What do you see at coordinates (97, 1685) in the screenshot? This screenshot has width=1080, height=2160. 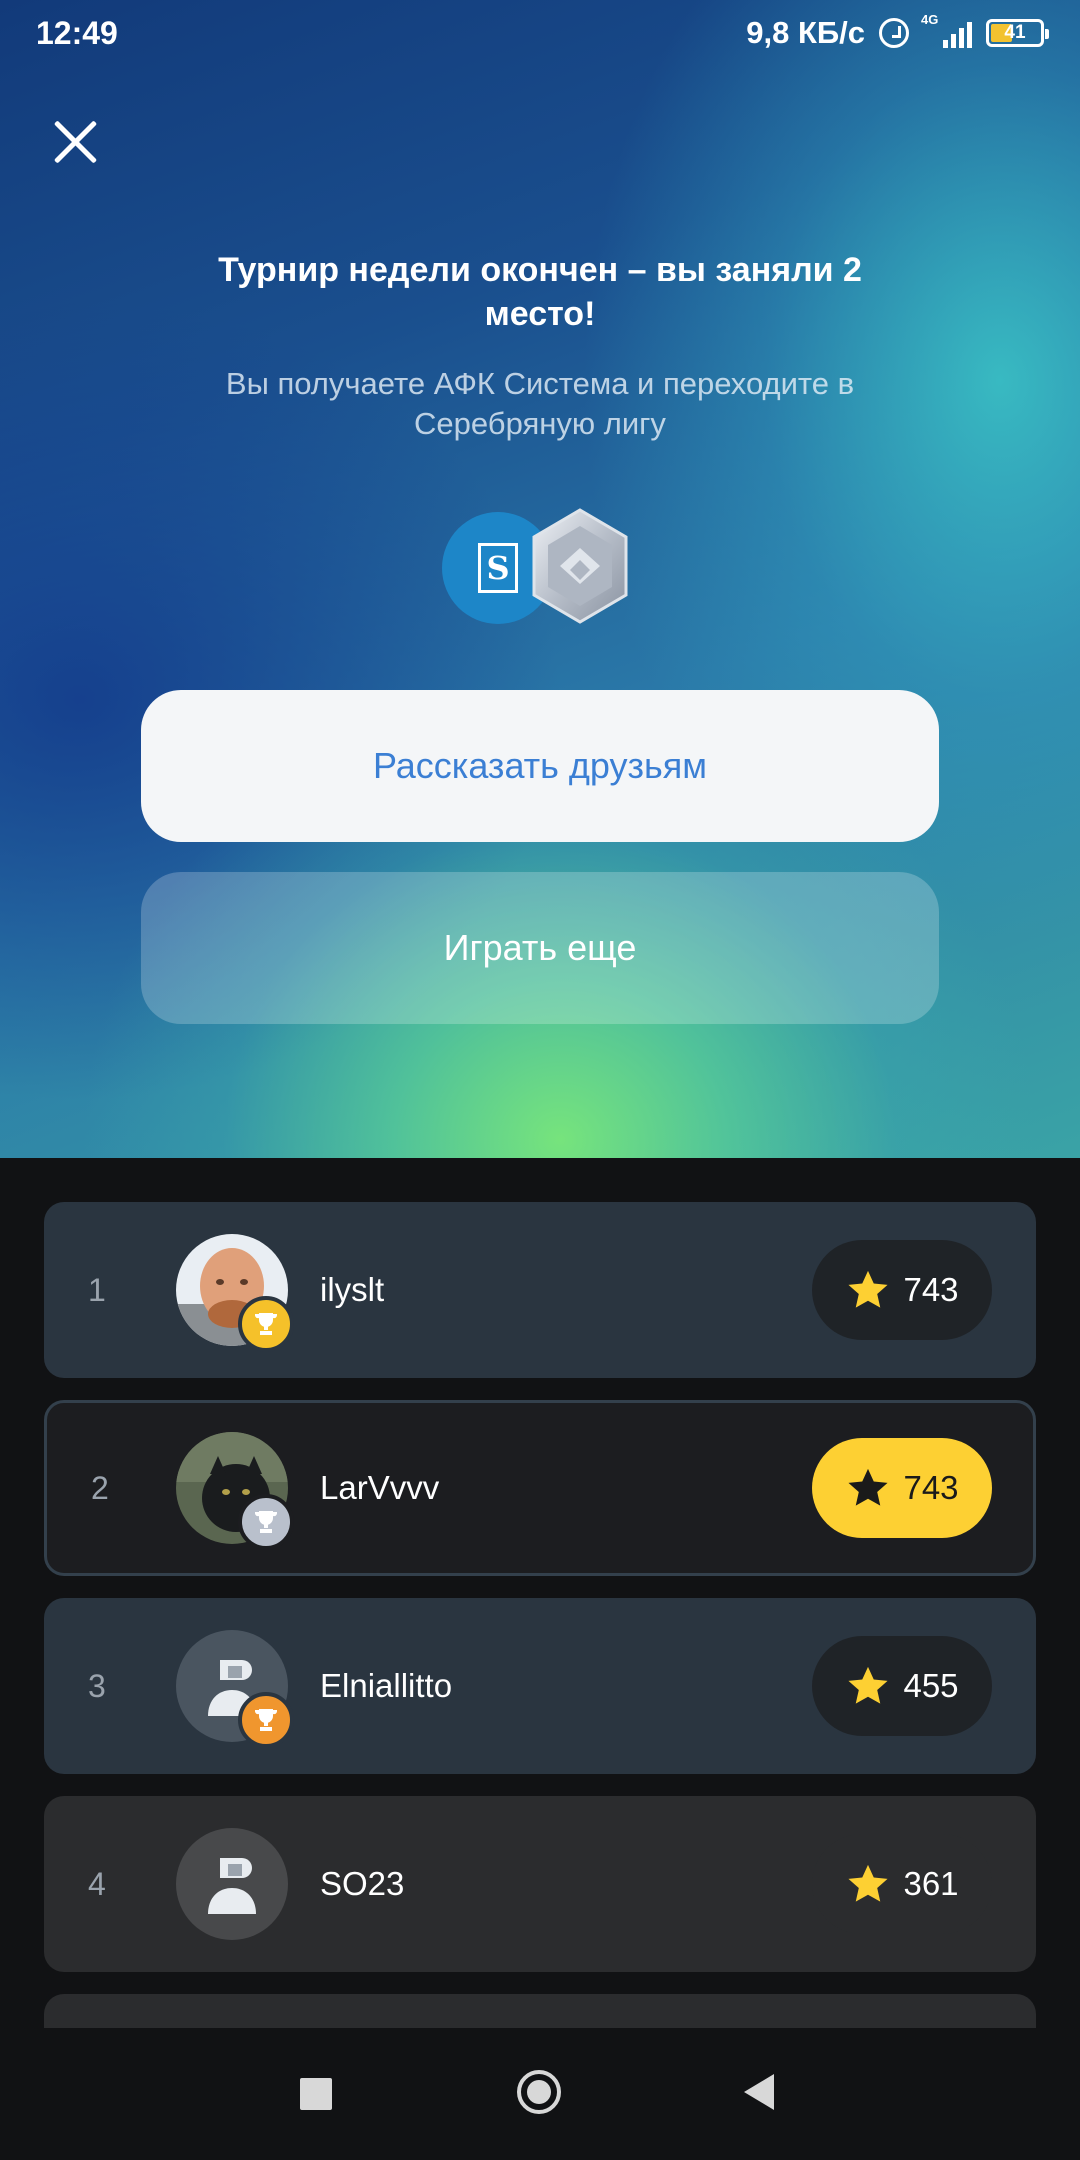 I see `rank: 3` at bounding box center [97, 1685].